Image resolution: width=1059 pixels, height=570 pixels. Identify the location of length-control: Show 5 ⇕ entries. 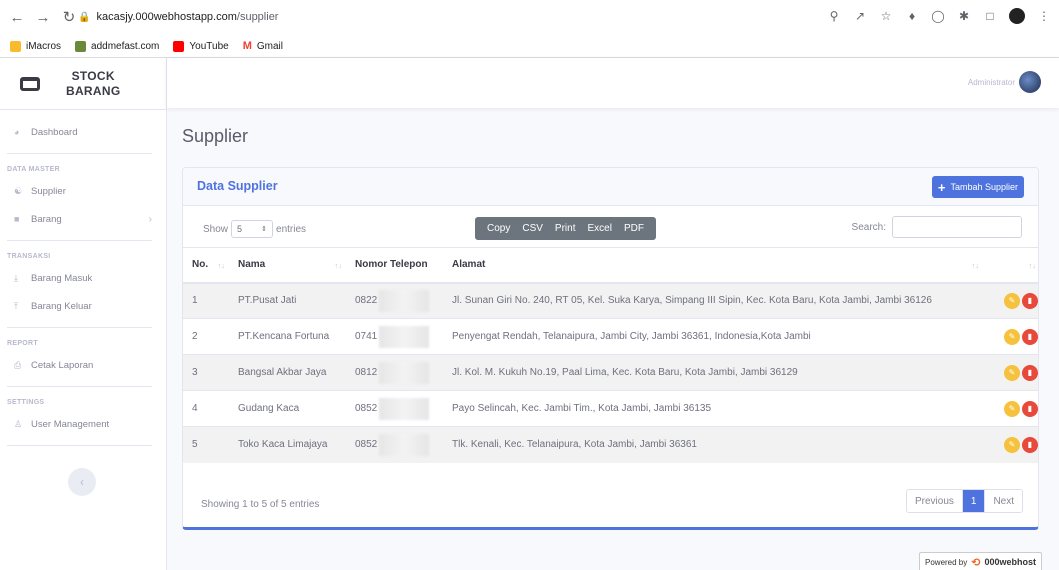
(254, 229).